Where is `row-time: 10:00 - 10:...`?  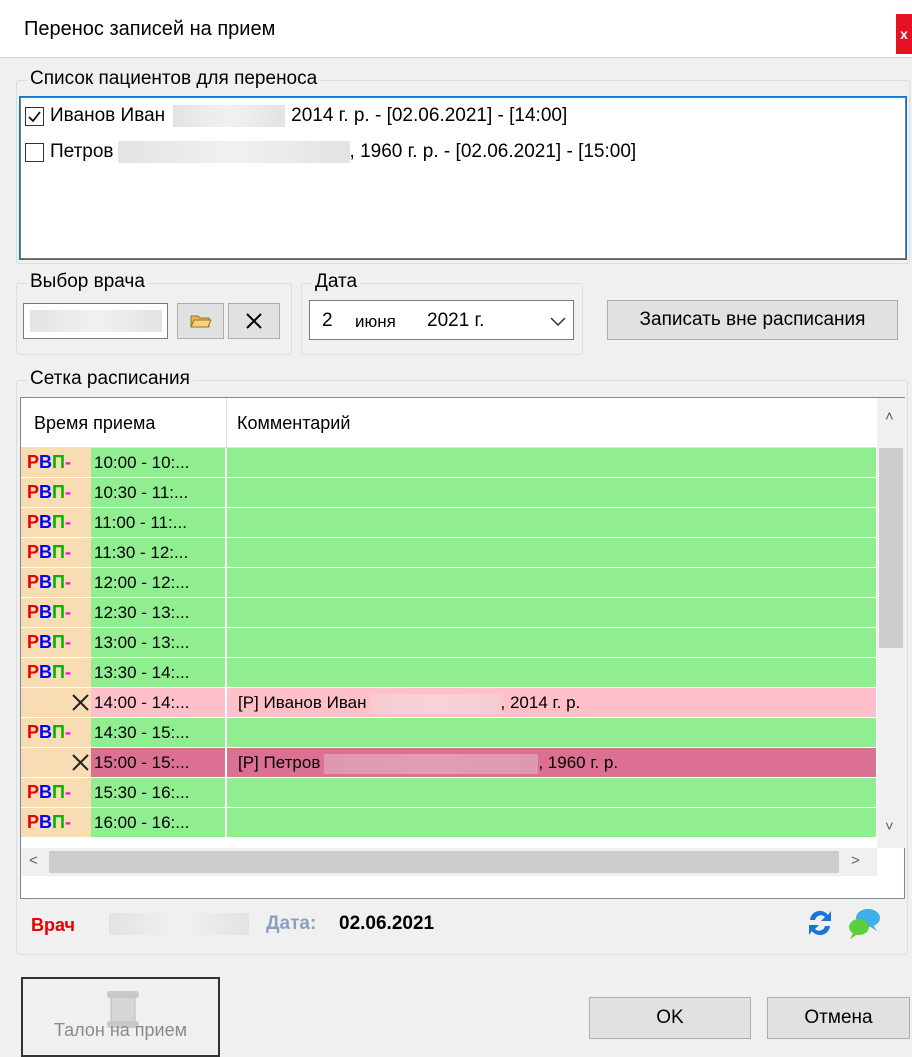 row-time: 10:00 - 10:... is located at coordinates (158, 463).